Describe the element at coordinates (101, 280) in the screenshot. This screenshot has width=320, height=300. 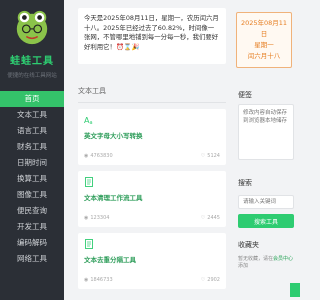
I see `view-count-value: 1846733` at that location.